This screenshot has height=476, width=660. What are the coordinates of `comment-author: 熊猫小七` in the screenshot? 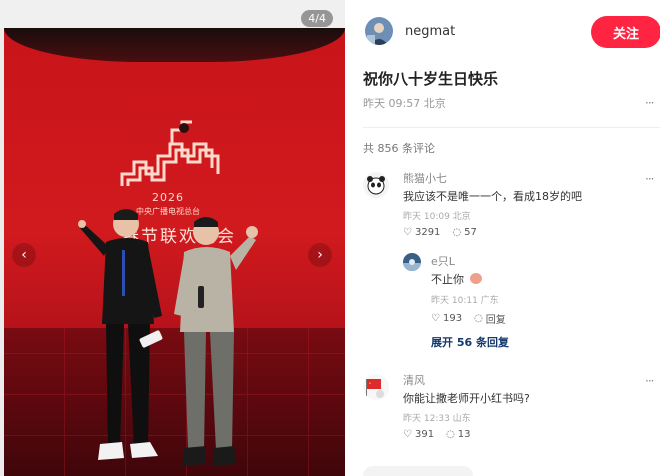 It's located at (425, 178).